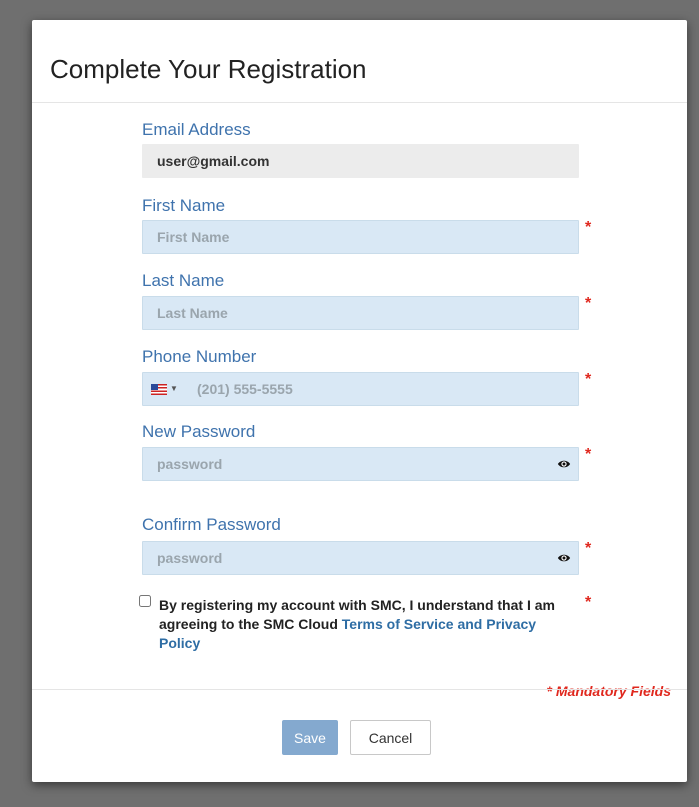 The width and height of the screenshot is (699, 807). I want to click on new-password-group, so click(360, 464).